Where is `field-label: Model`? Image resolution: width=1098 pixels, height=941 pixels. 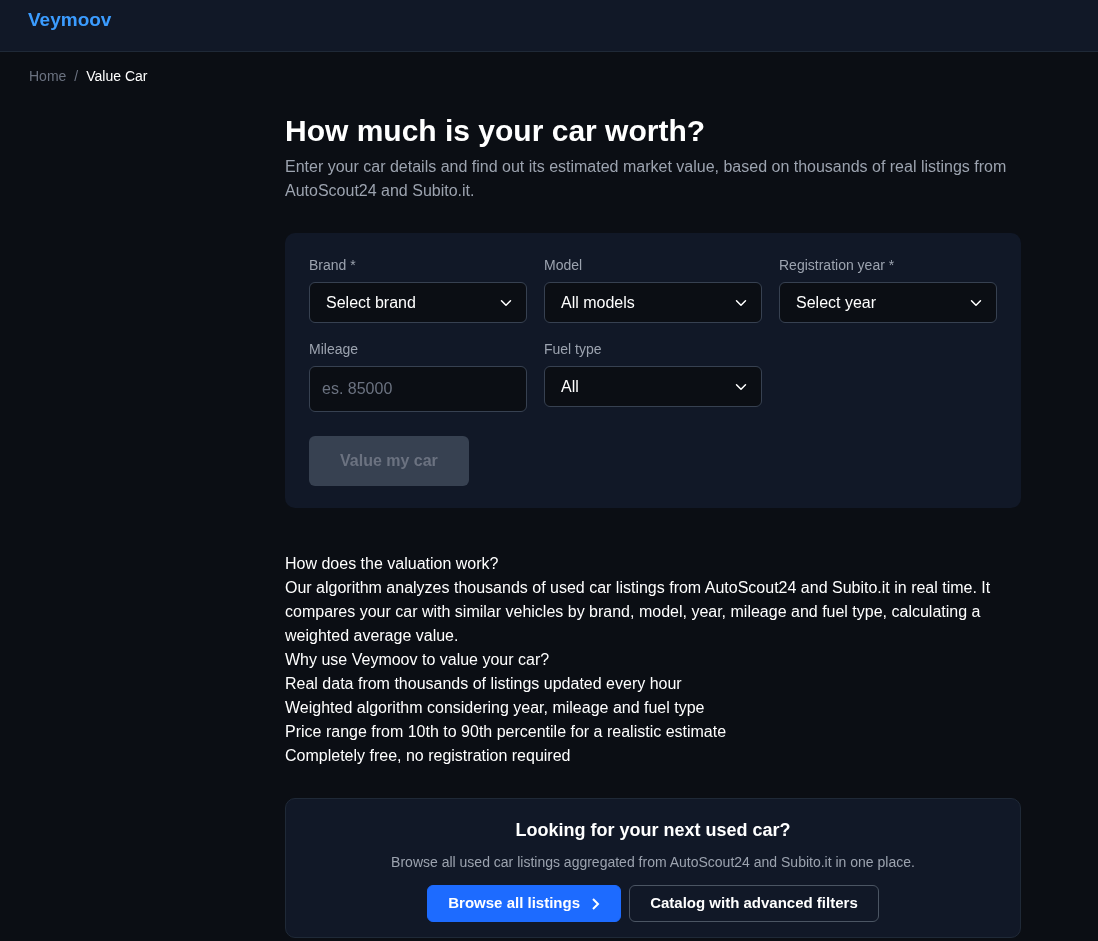 field-label: Model is located at coordinates (564, 265).